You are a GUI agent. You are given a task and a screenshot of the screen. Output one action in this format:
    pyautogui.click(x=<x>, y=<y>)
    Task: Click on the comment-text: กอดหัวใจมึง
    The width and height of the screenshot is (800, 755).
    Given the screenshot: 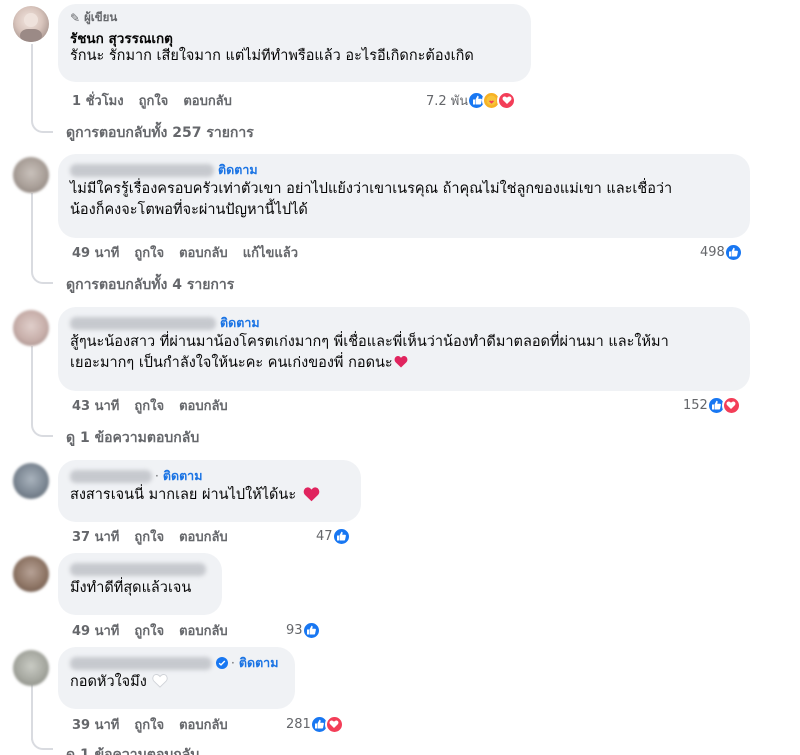 What is the action you would take?
    pyautogui.click(x=108, y=682)
    